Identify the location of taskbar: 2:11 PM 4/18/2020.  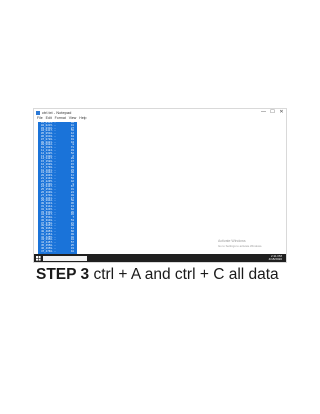
(160, 258).